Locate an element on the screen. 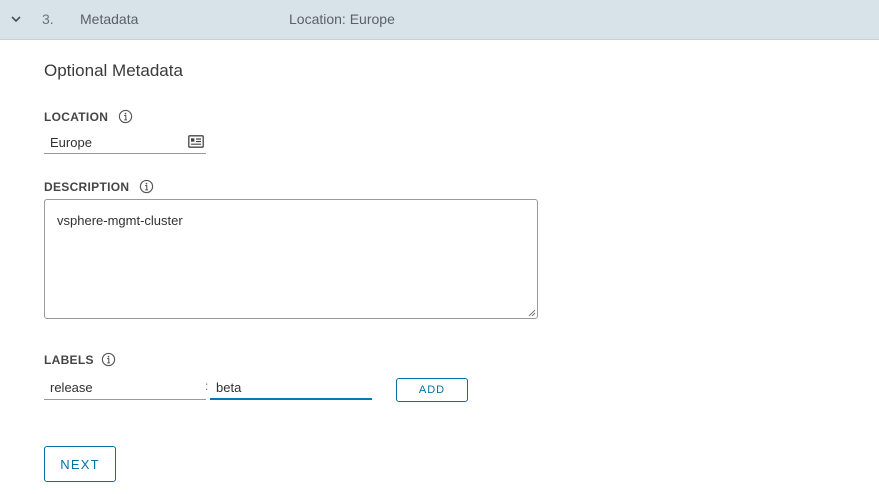 The height and width of the screenshot is (494, 879). step-header: 3. Metadata Location: Europe is located at coordinates (439, 20).